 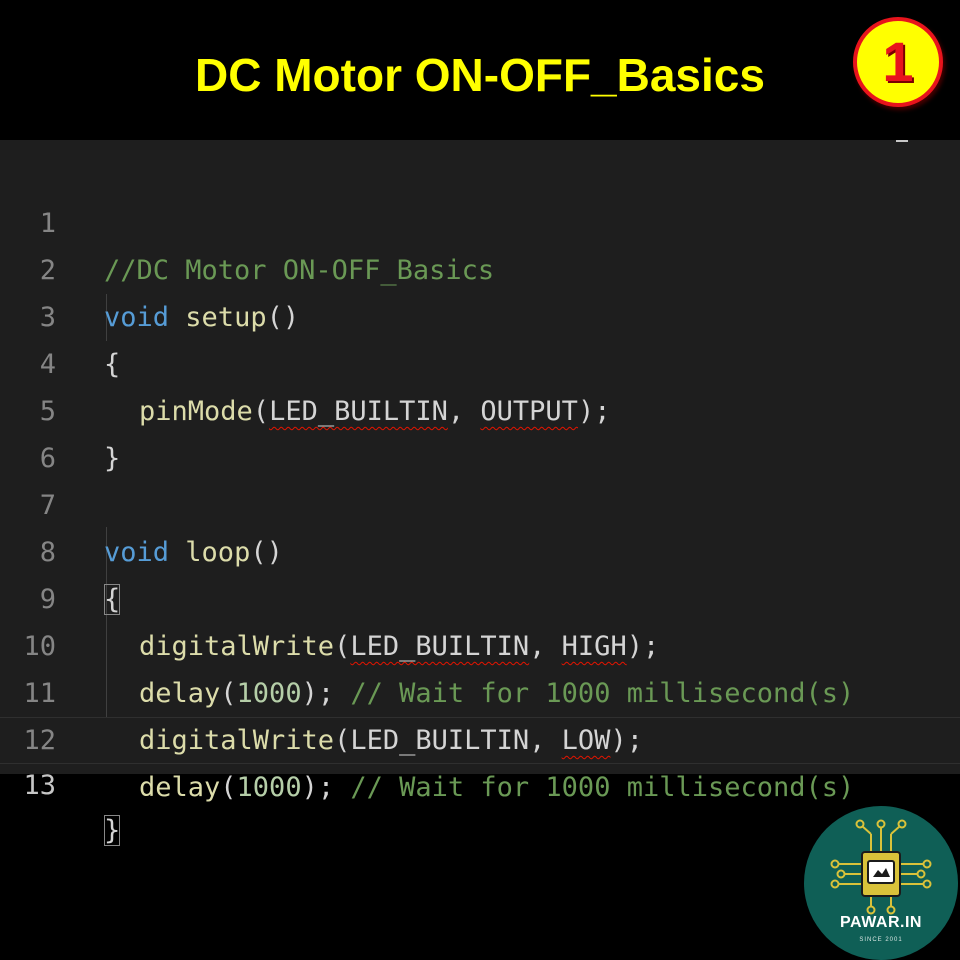 I want to click on logo-wordmark: PAWAR.IN, so click(x=881, y=922).